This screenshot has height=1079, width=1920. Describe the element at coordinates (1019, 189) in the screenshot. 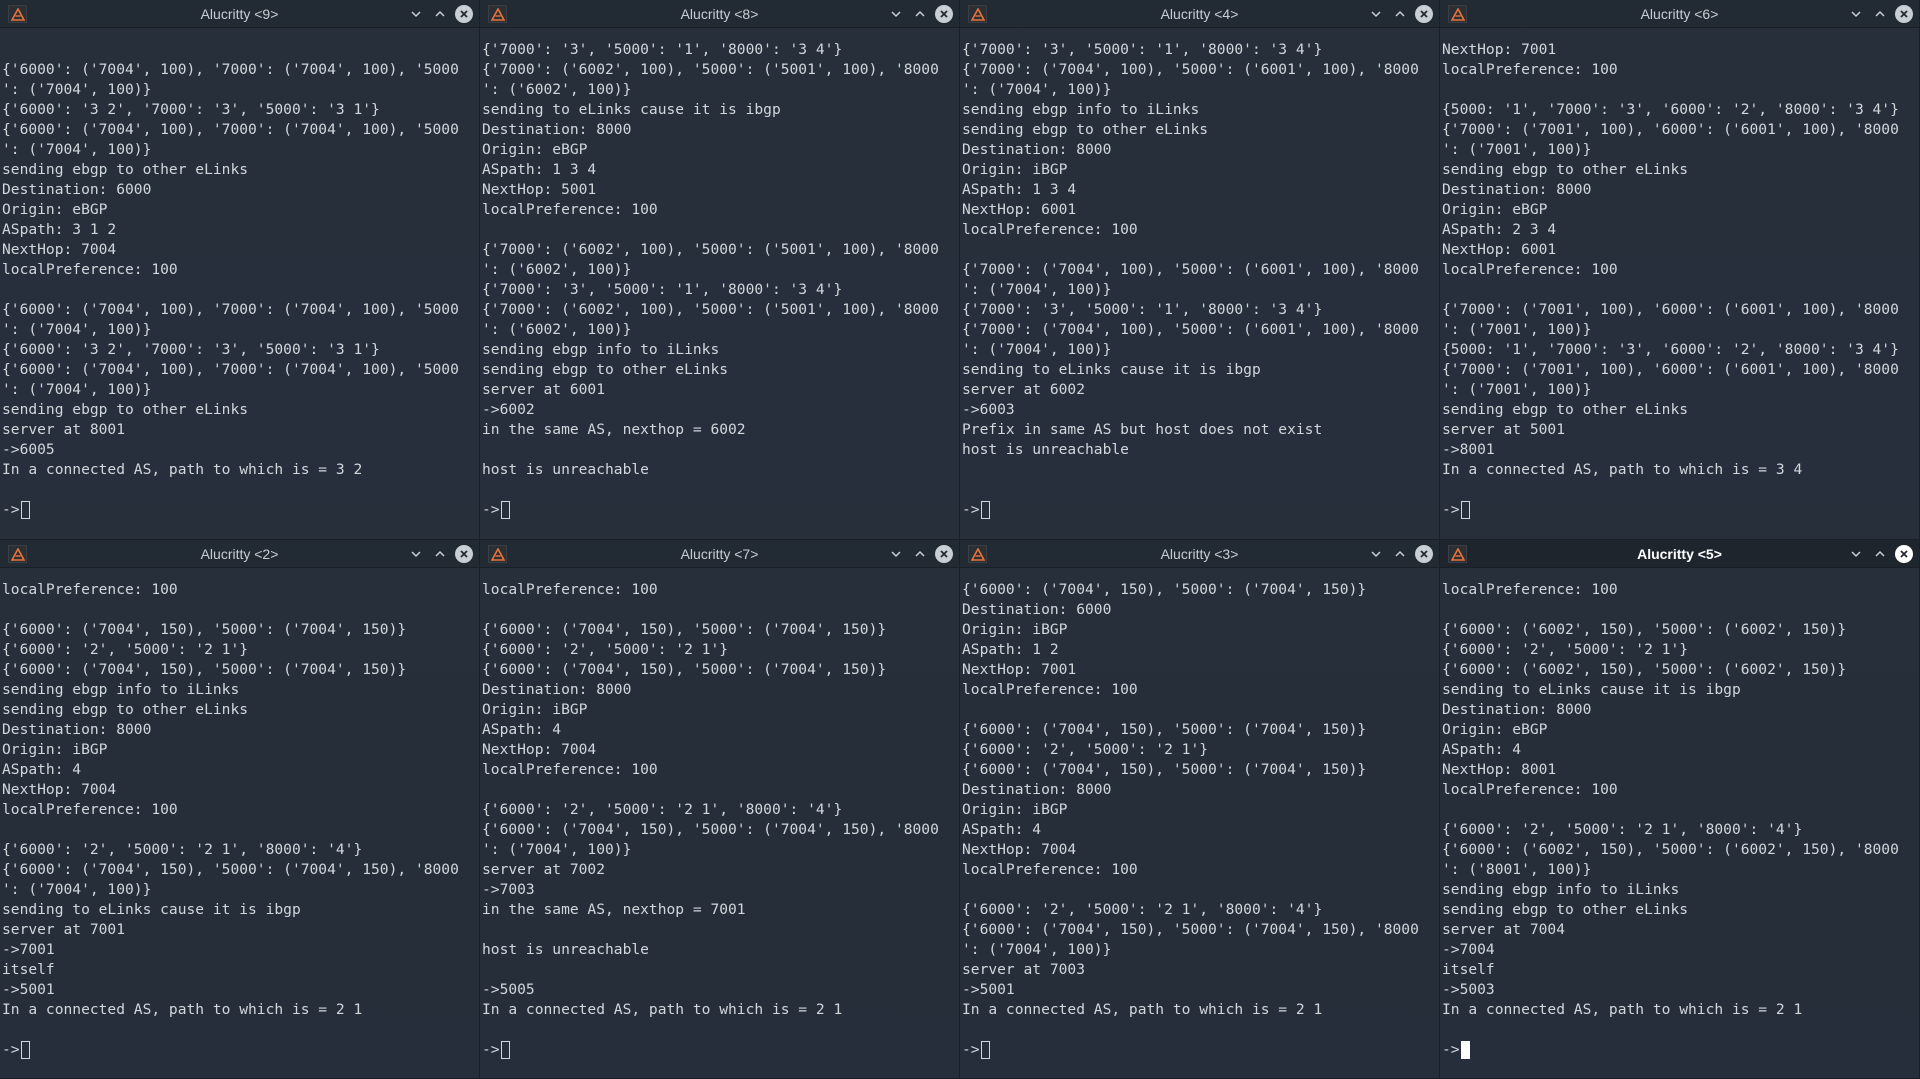

I see `terminal-line: ASpath: 1 3 4` at that location.